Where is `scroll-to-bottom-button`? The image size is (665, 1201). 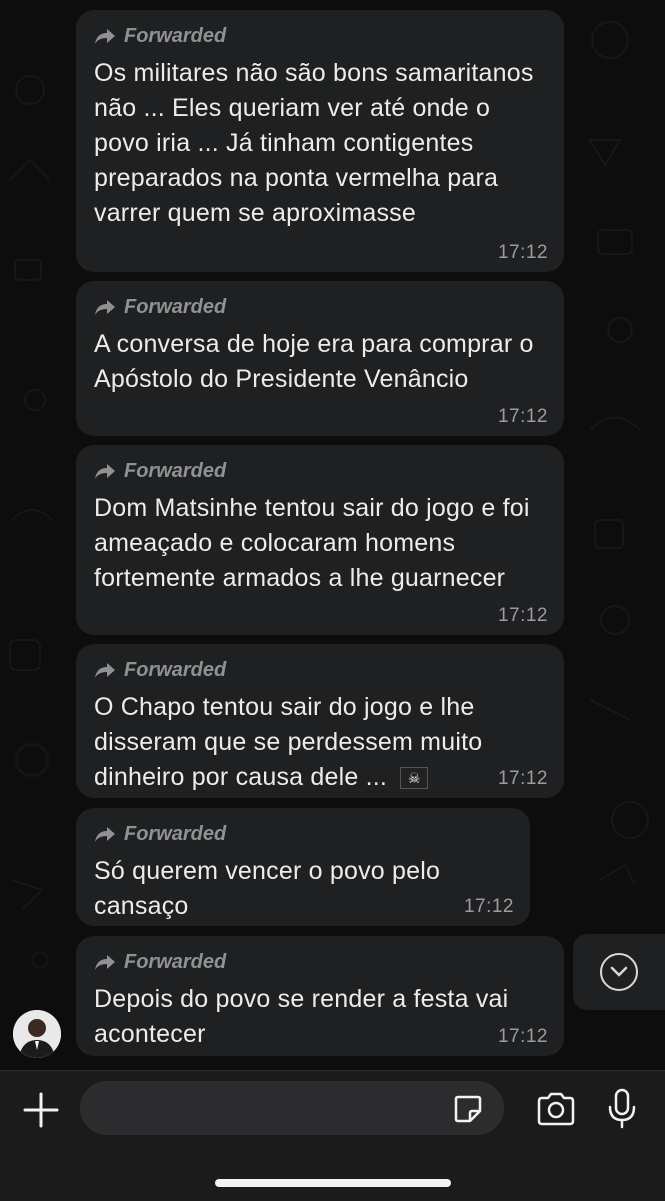 scroll-to-bottom-button is located at coordinates (619, 972).